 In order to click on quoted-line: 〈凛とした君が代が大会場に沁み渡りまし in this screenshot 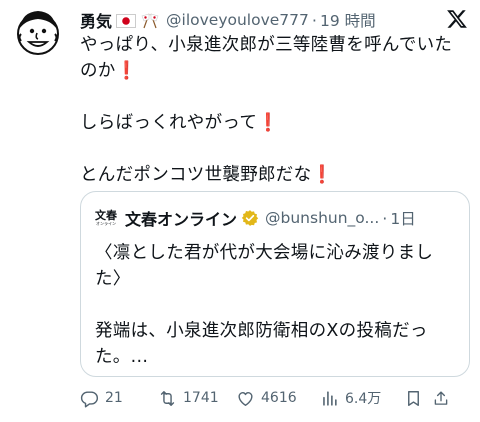, I will do `click(264, 253)`.